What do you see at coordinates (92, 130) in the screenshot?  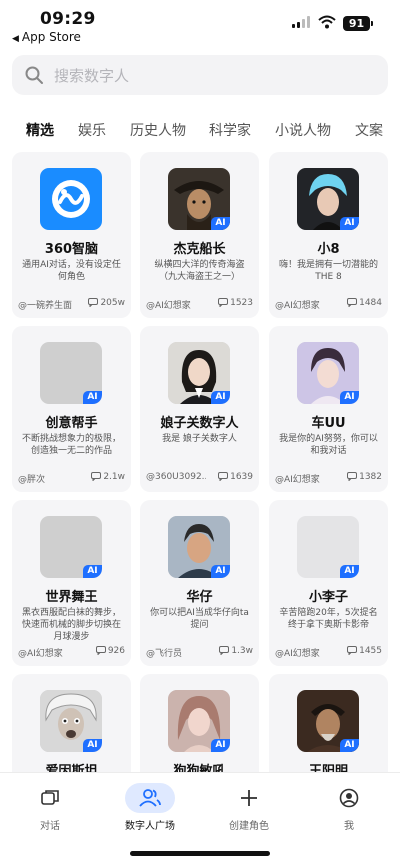 I see `tab-entertainment: 娱乐` at bounding box center [92, 130].